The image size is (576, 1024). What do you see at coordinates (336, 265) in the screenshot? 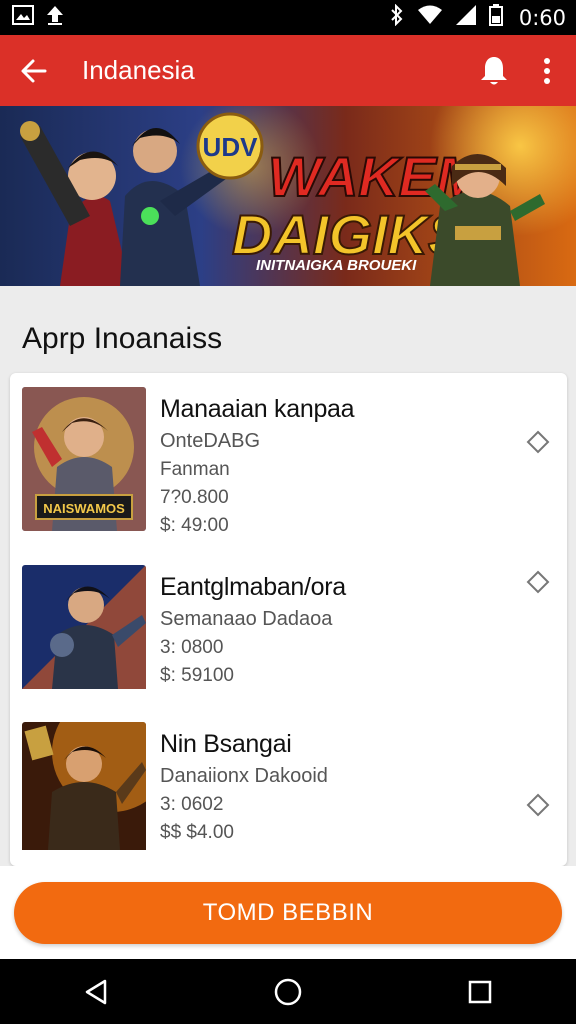
I see `banner-subtitle: INITNAIGKA BROUEKI` at bounding box center [336, 265].